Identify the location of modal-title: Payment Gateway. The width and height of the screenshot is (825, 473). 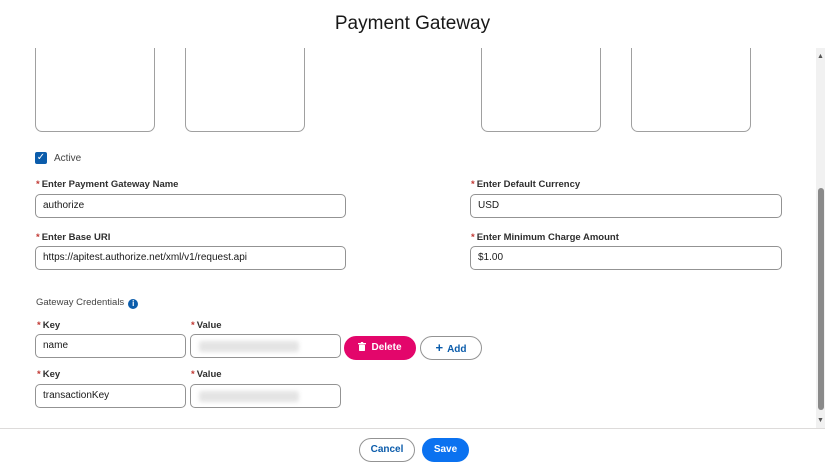
(412, 23).